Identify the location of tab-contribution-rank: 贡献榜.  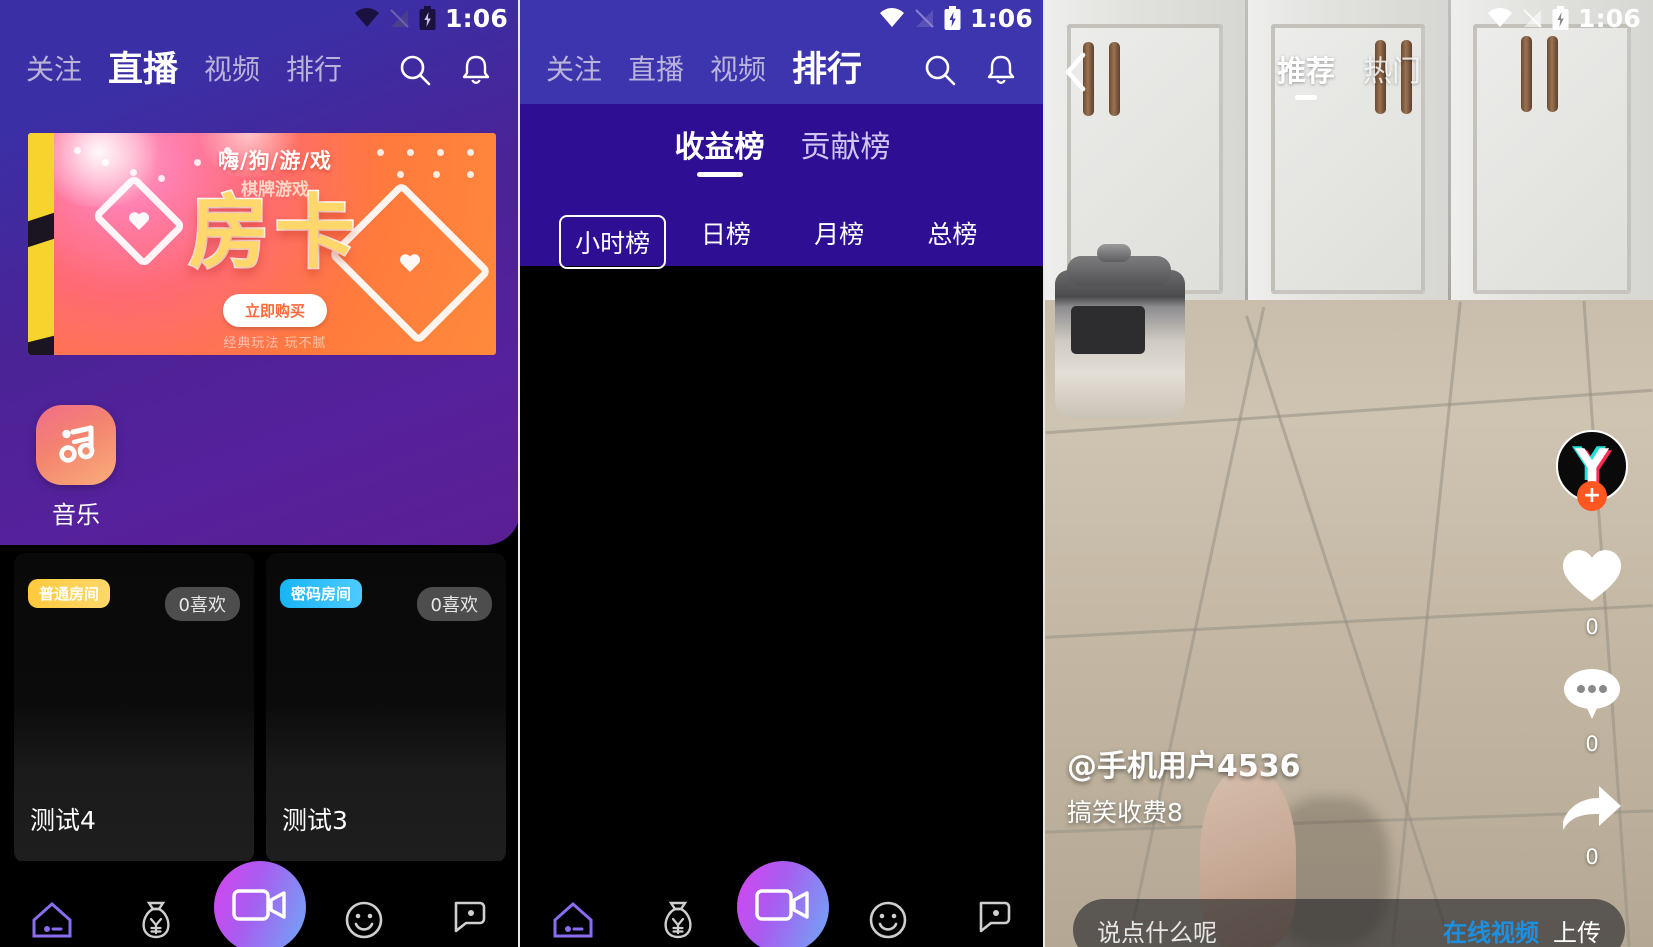
(846, 149).